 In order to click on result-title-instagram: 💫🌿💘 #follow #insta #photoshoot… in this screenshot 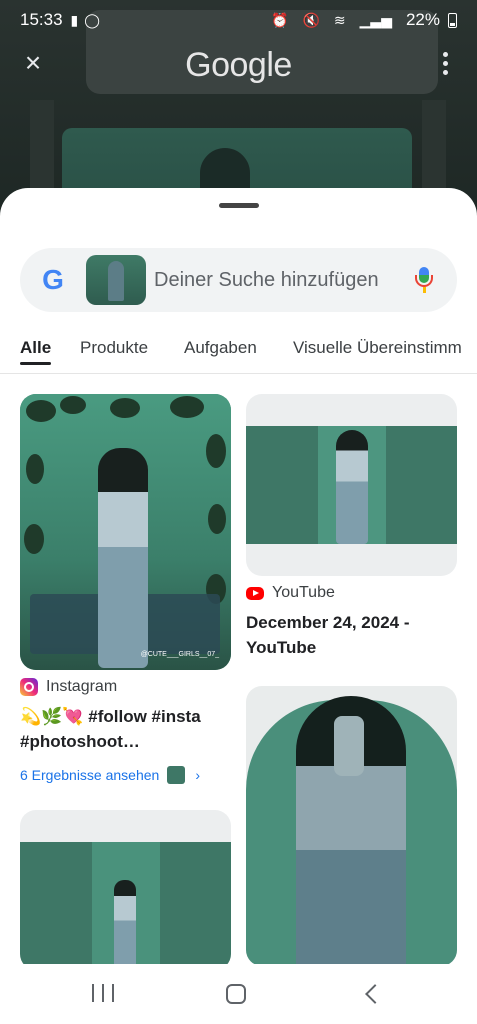, I will do `click(125, 729)`.